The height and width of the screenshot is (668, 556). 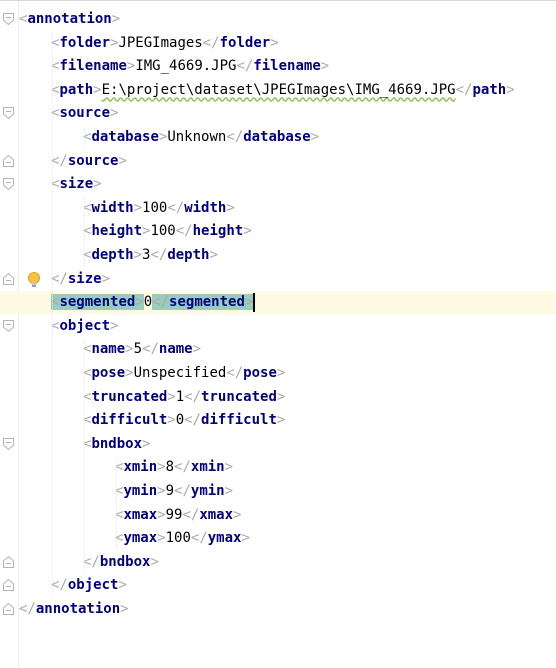 I want to click on tag-name: filename, so click(x=93, y=66).